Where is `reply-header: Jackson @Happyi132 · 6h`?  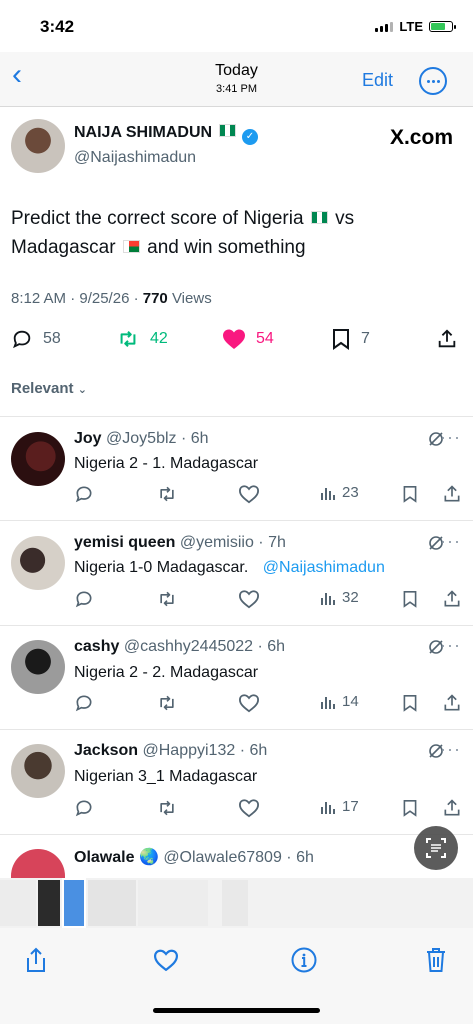
reply-header: Jackson @Happyi132 · 6h is located at coordinates (170, 751).